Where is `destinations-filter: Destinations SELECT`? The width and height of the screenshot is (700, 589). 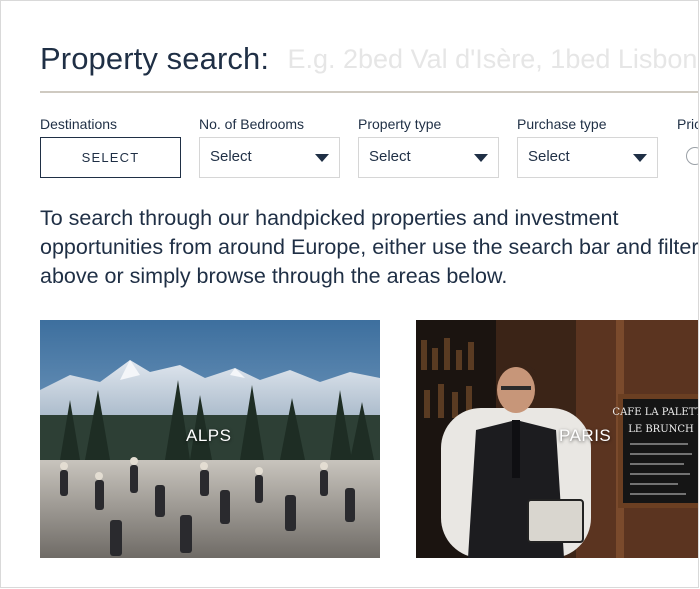
destinations-filter: Destinations SELECT is located at coordinates (110, 147).